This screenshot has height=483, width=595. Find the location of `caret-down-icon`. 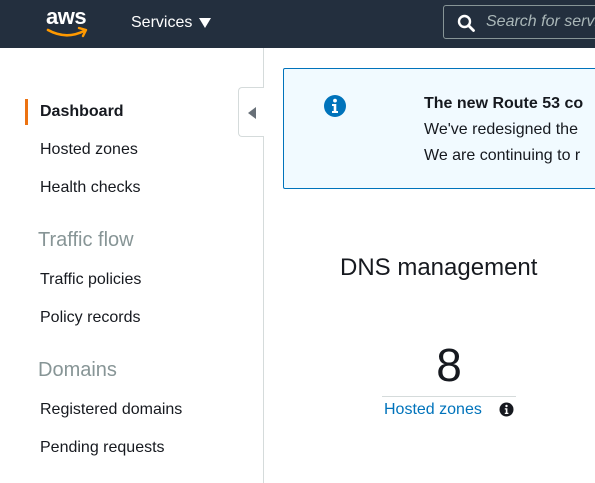

caret-down-icon is located at coordinates (205, 23).